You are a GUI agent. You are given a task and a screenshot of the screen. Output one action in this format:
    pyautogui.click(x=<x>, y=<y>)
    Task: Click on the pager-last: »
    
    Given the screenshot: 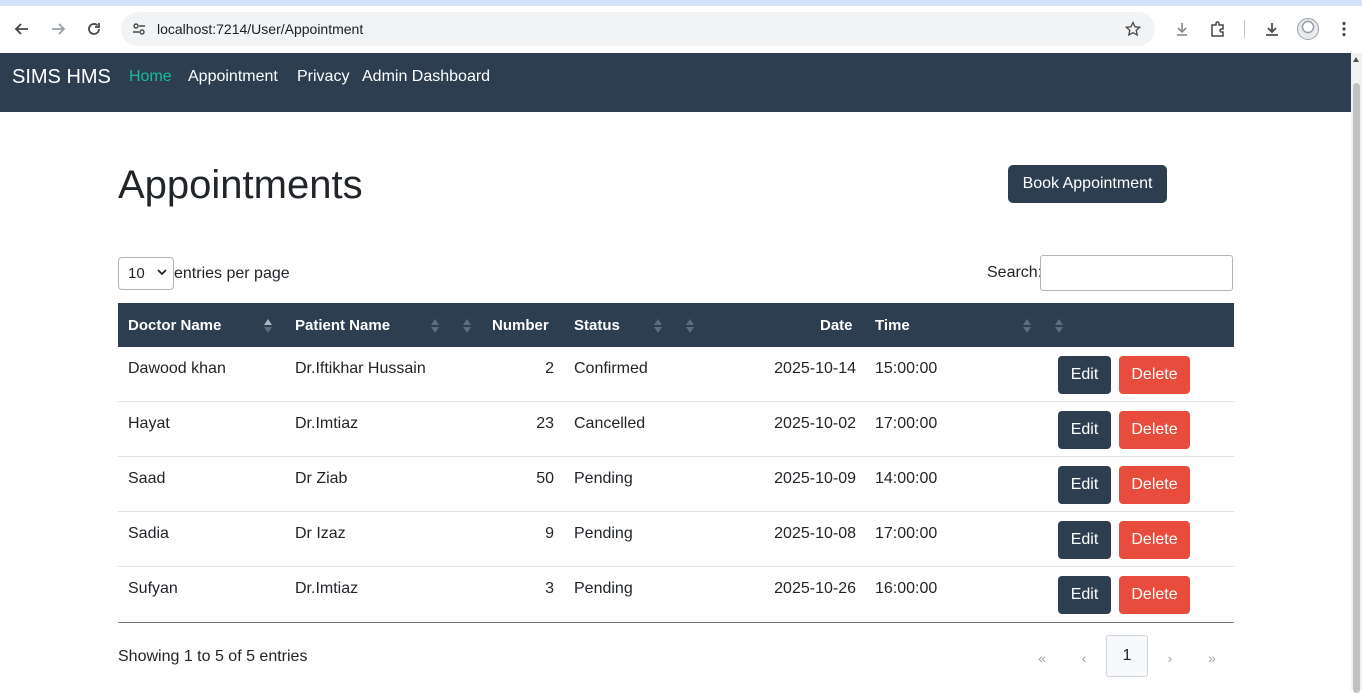 What is the action you would take?
    pyautogui.click(x=1212, y=658)
    